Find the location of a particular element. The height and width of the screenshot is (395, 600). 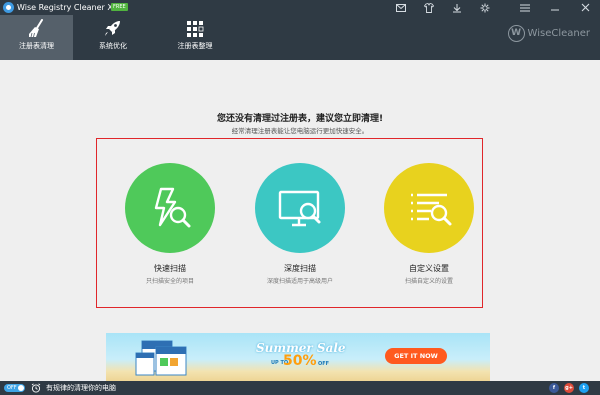

product-box-image is located at coordinates (161, 358).